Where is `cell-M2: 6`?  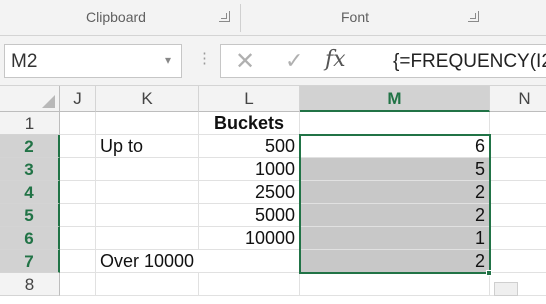 cell-M2: 6 is located at coordinates (395, 146).